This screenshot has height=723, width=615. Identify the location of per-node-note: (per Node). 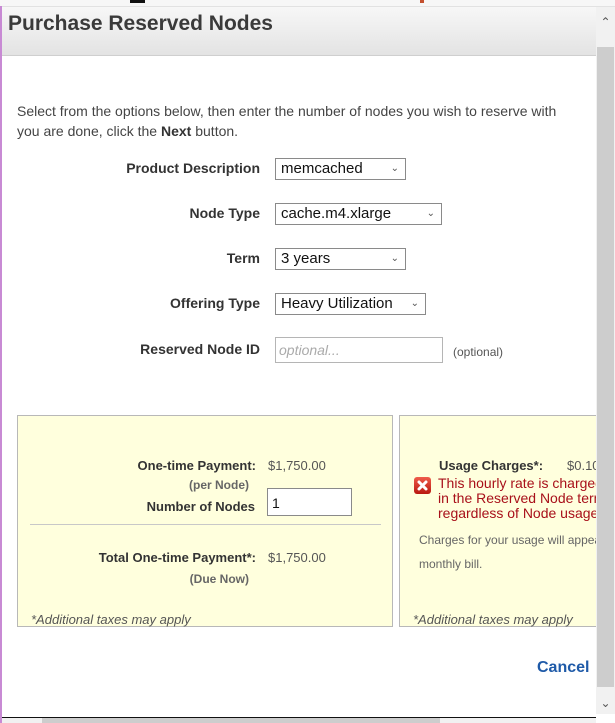
(219, 485).